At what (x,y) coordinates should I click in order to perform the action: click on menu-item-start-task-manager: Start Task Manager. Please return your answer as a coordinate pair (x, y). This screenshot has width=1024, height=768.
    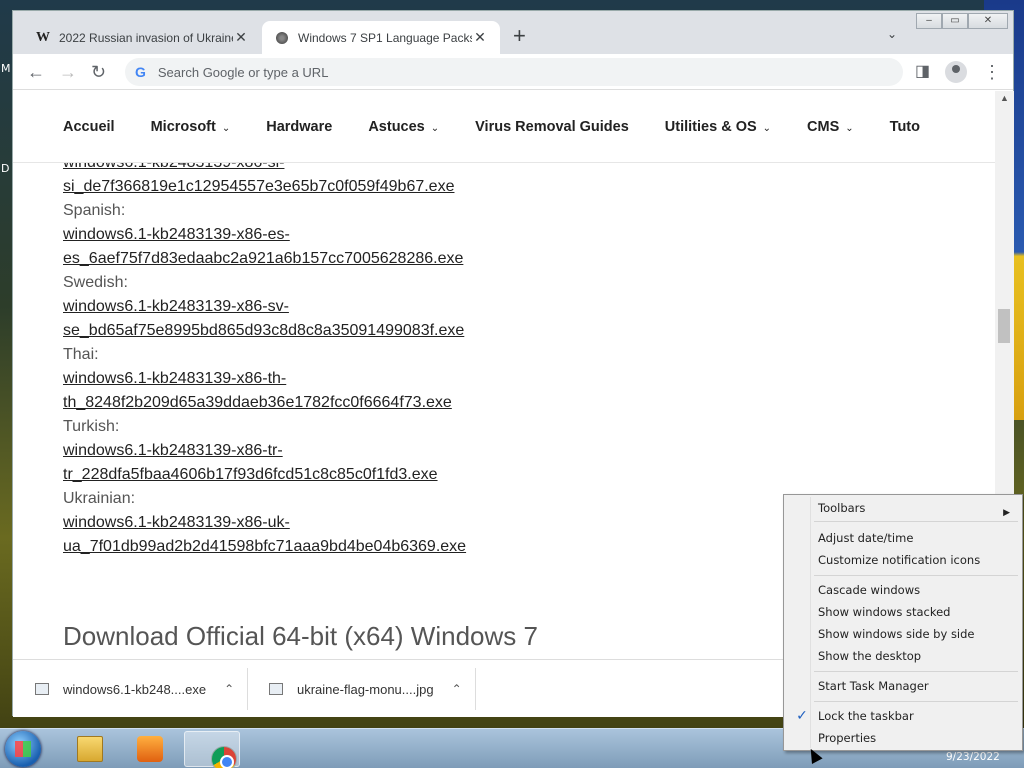
    Looking at the image, I should click on (918, 686).